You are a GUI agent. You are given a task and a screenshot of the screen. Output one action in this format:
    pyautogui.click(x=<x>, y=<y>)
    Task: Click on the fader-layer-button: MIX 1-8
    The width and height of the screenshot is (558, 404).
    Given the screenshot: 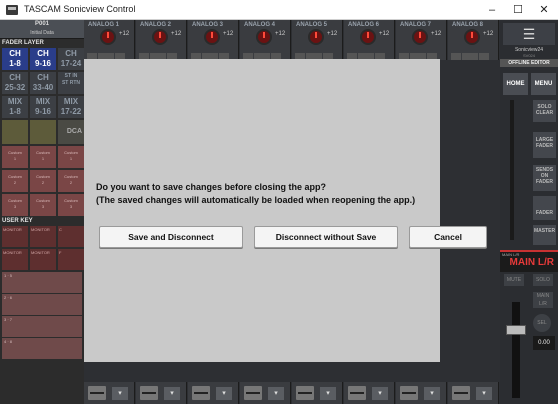 What is the action you would take?
    pyautogui.click(x=15, y=107)
    